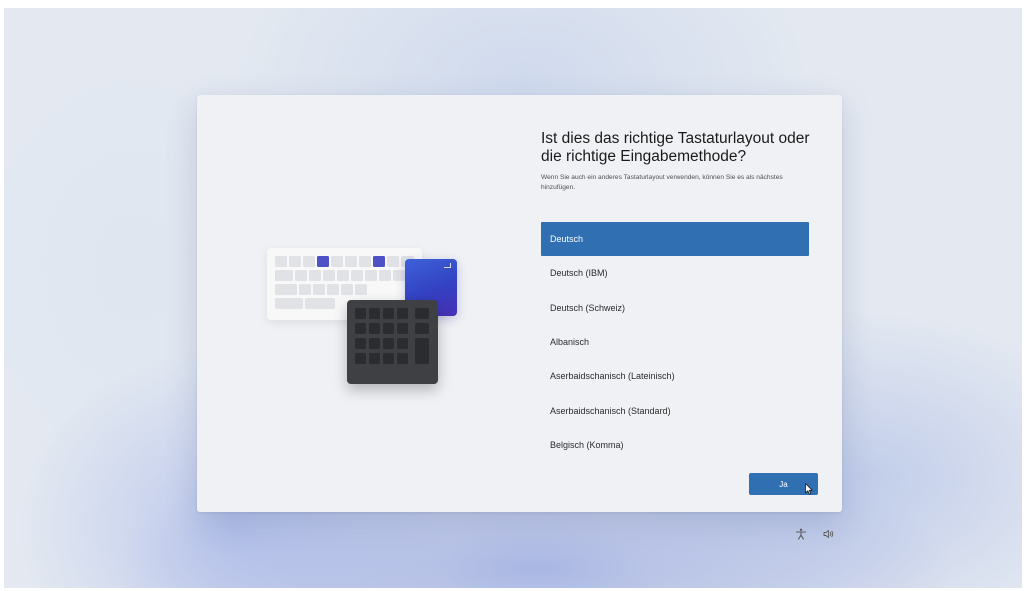  I want to click on layout-option-albanisch: Albanisch, so click(675, 342).